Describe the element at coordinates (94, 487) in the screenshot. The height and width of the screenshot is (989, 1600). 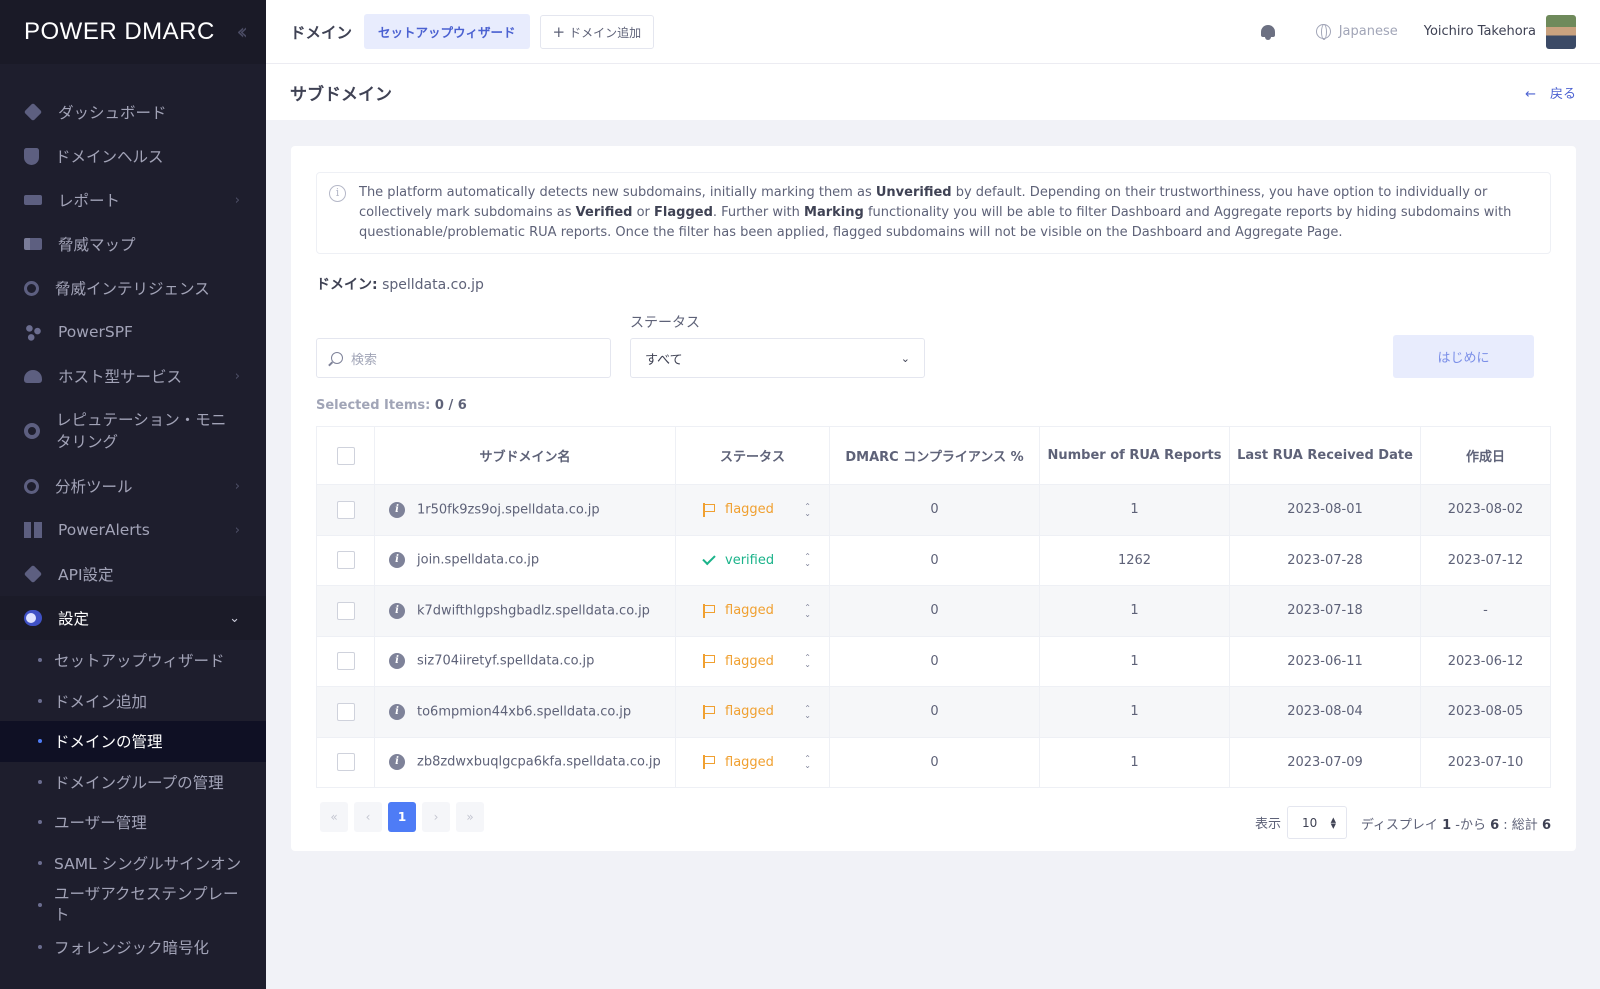
I see `sidebar-item-label: 分析ツール` at that location.